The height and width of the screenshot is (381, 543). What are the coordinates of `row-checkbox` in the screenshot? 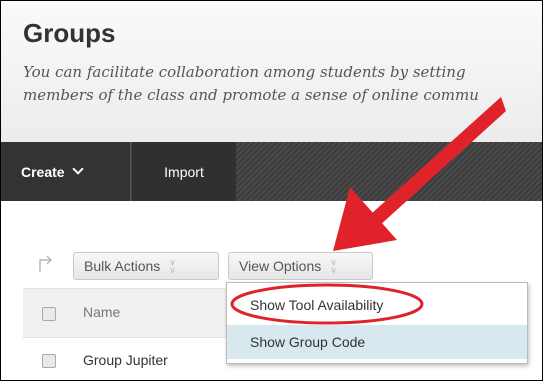 It's located at (49, 361).